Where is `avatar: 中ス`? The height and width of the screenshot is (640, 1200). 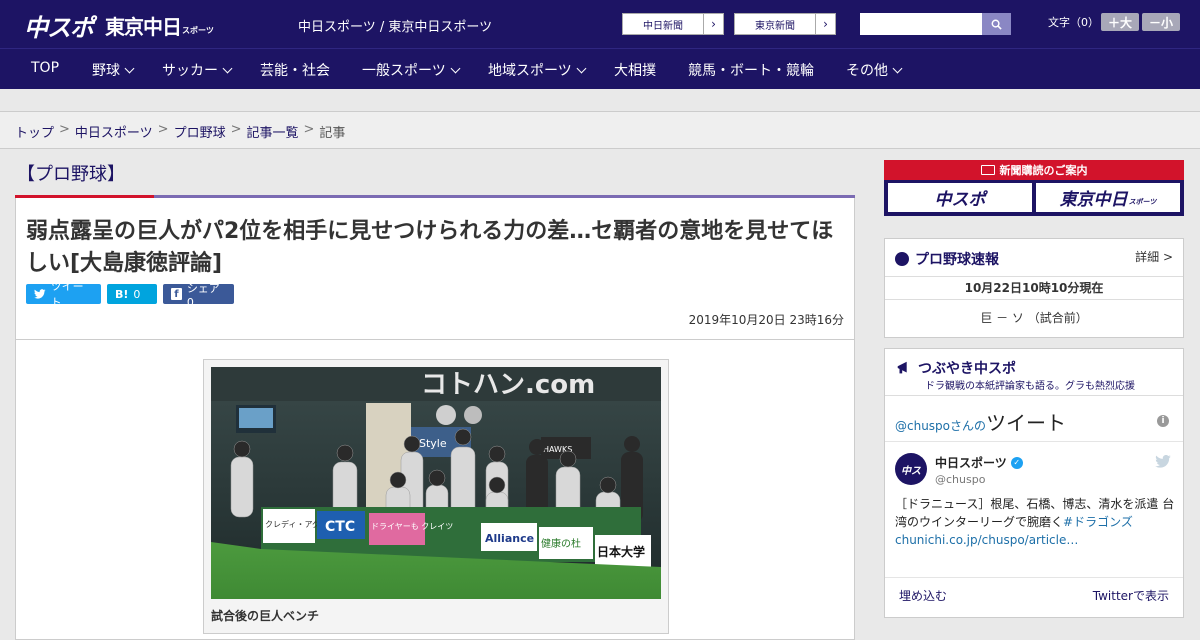
avatar: 中ス is located at coordinates (911, 469).